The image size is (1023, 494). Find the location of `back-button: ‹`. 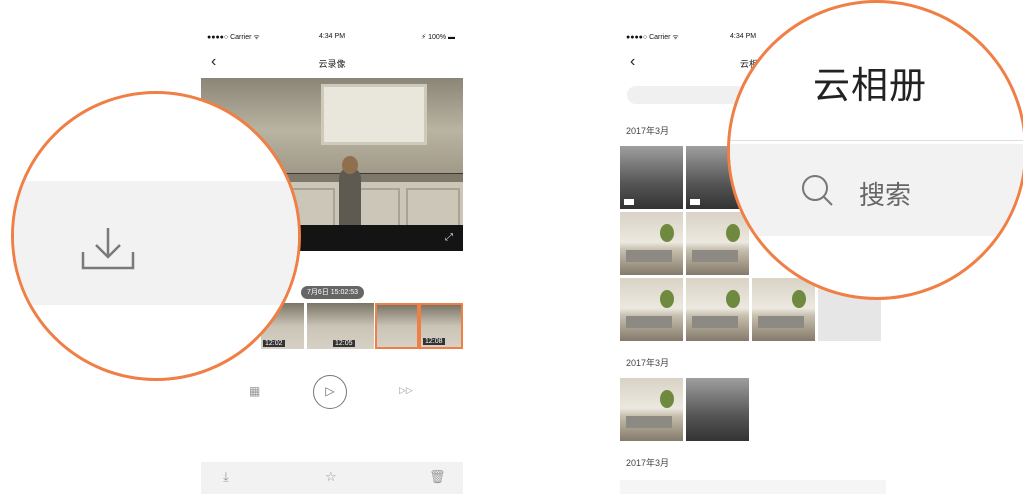

back-button: ‹ is located at coordinates (632, 62).